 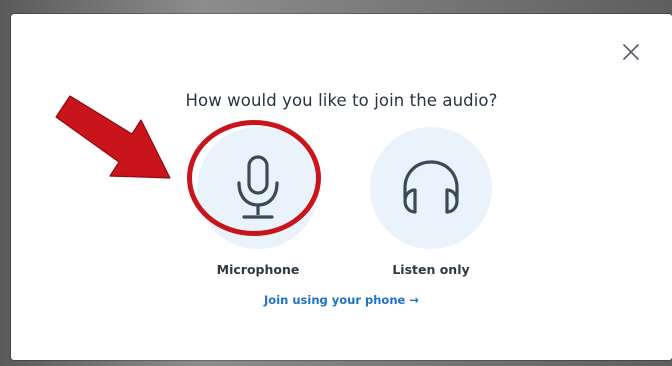 I want to click on join-by-phone-link: Join using your phone →, so click(x=341, y=300).